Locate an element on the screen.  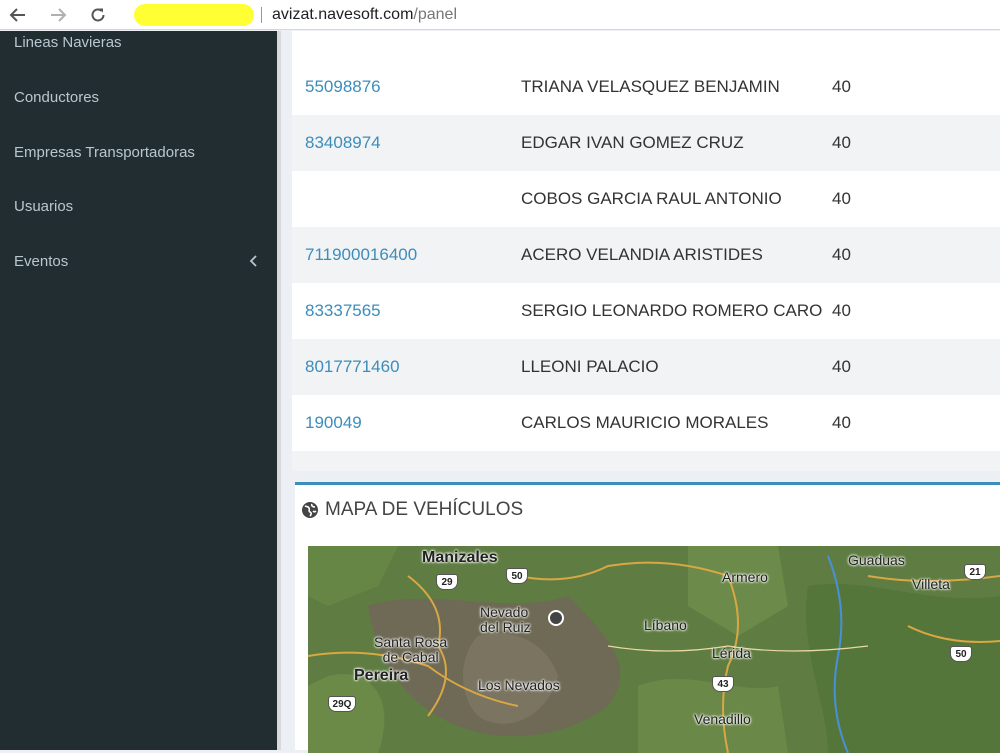
arrow-left-icon is located at coordinates (17, 15).